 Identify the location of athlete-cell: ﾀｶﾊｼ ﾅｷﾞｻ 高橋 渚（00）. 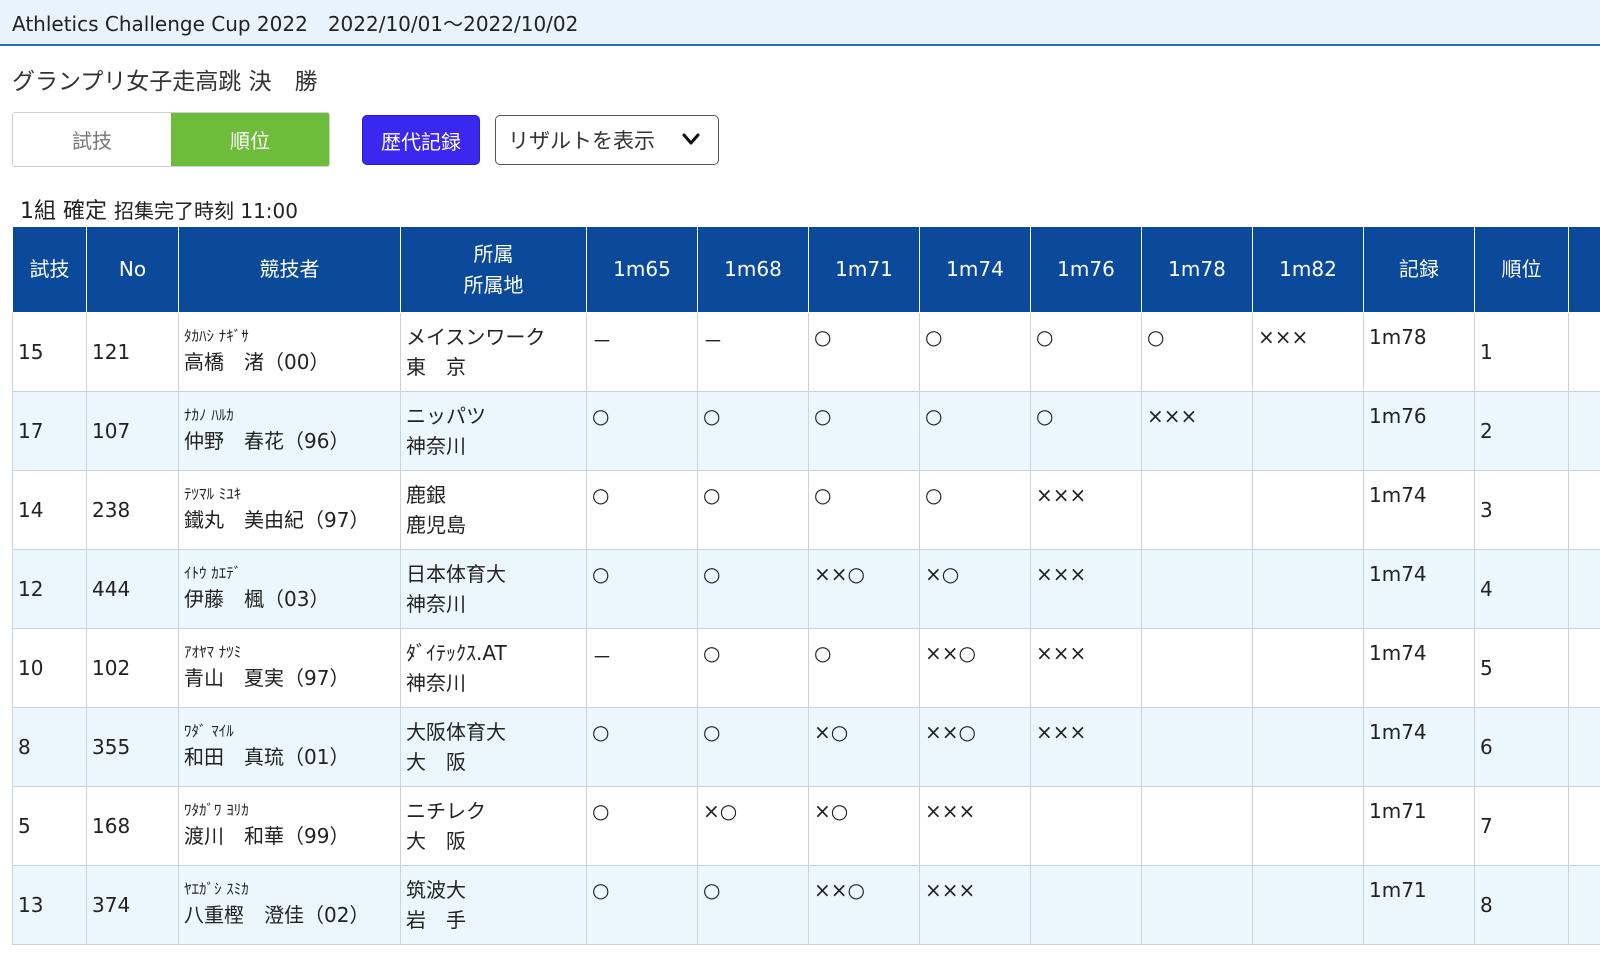
(289, 352).